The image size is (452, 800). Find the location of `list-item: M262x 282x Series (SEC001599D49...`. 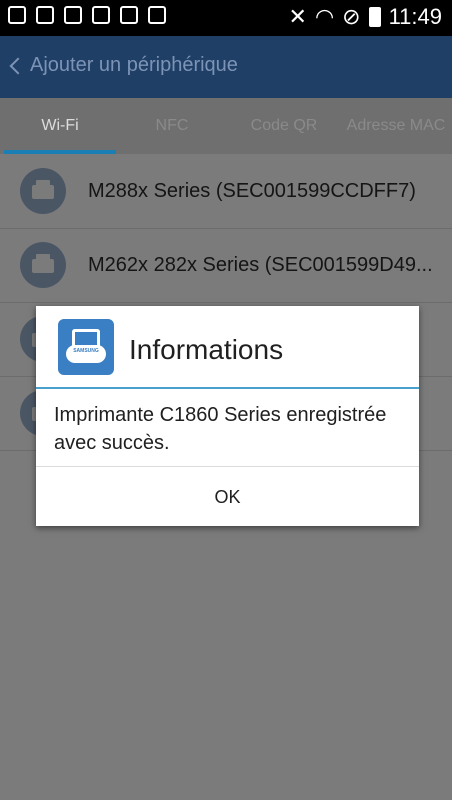

list-item: M262x 282x Series (SEC001599D49... is located at coordinates (226, 265).